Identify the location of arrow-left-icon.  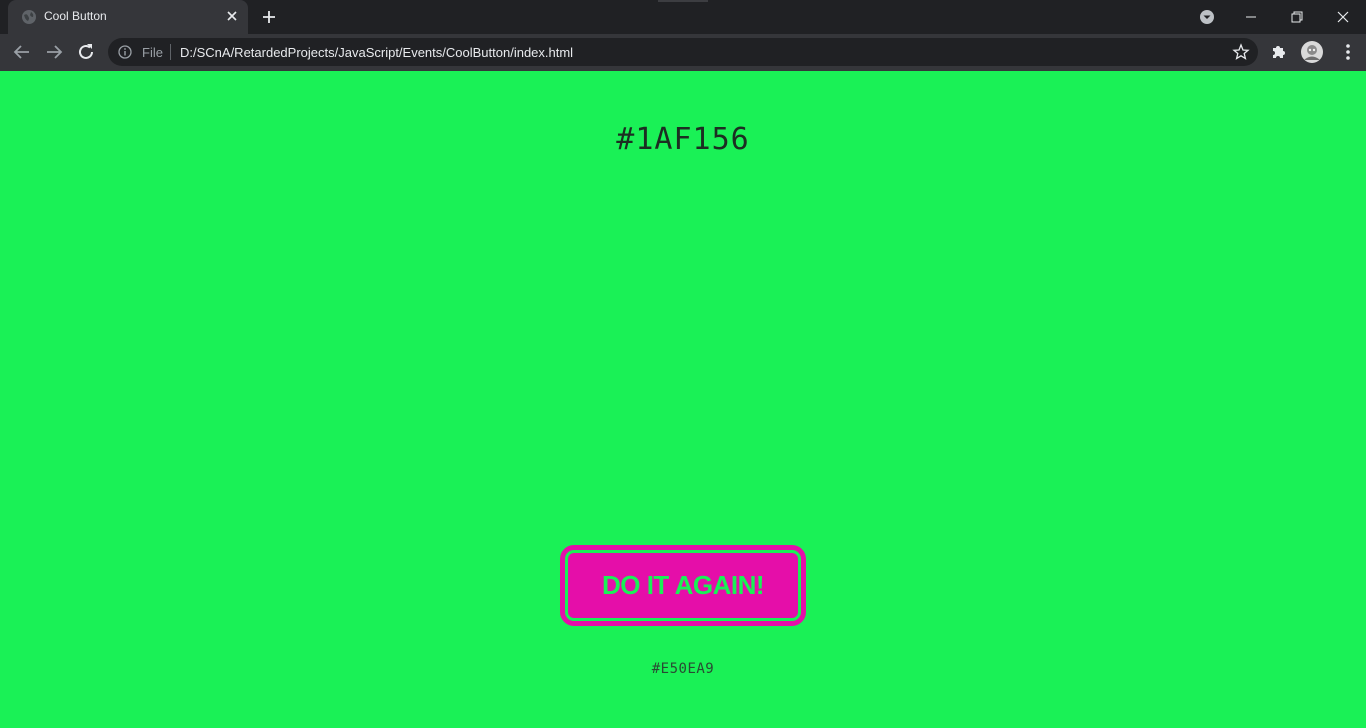
(22, 52).